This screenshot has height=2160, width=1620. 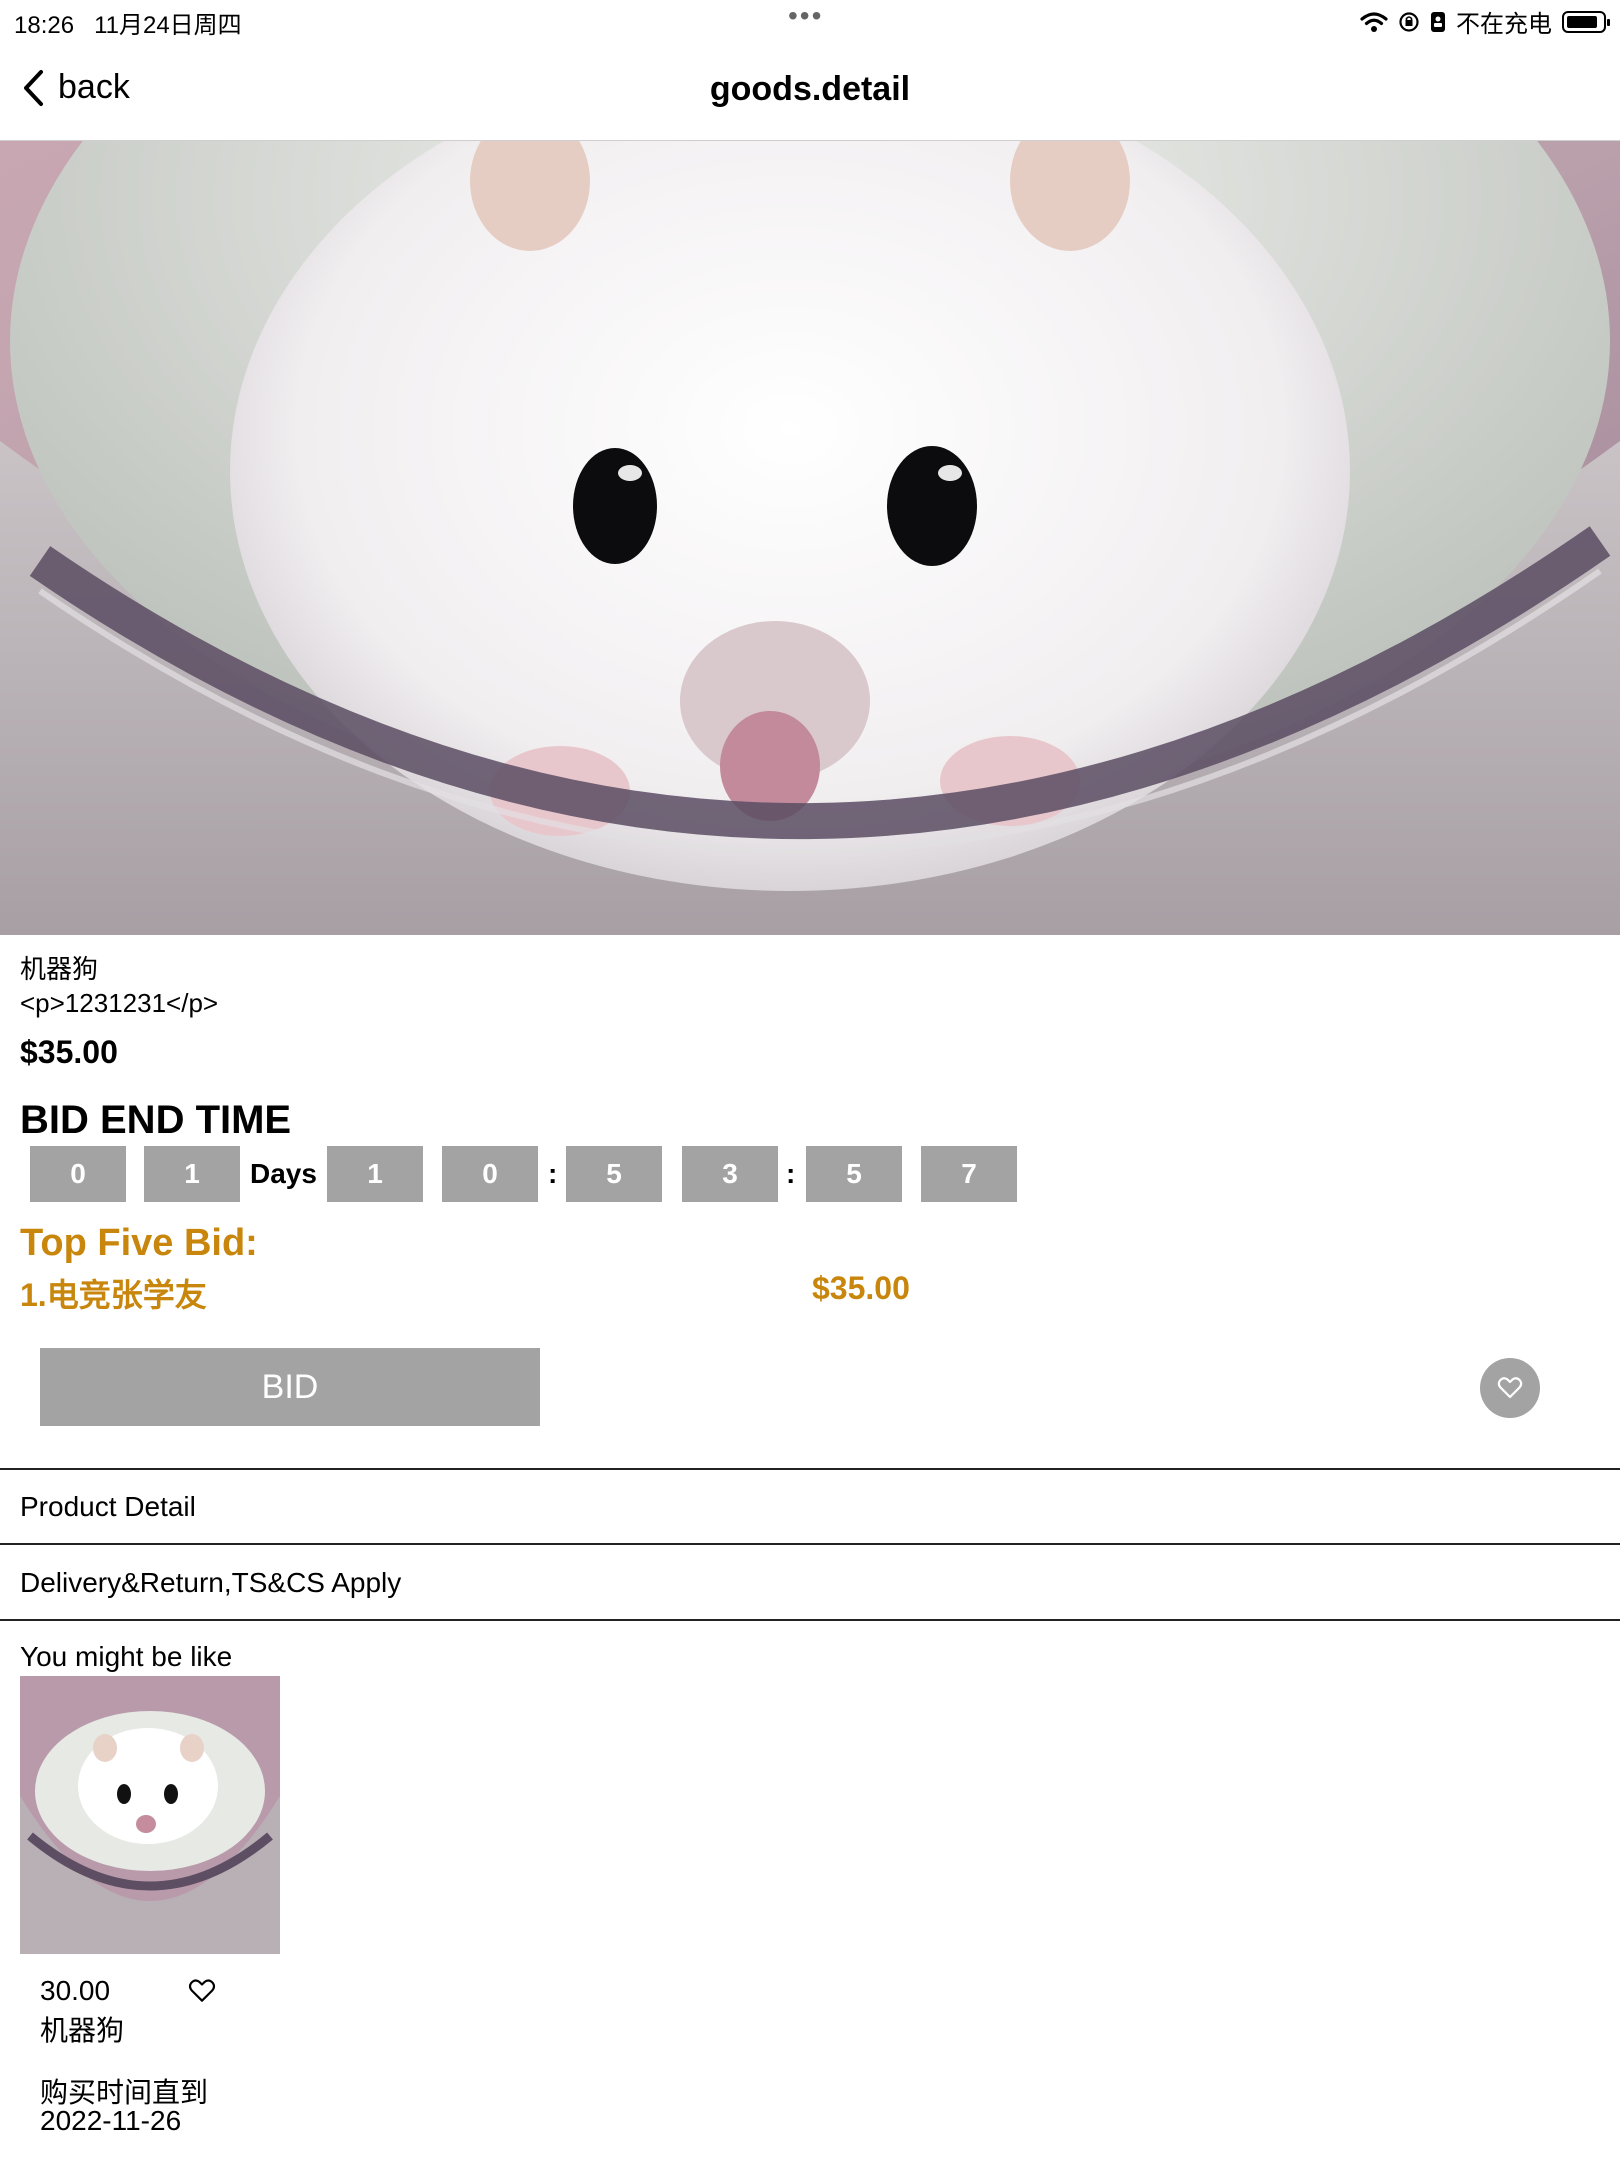 What do you see at coordinates (730, 1174) in the screenshot?
I see `countdown-digit: 3` at bounding box center [730, 1174].